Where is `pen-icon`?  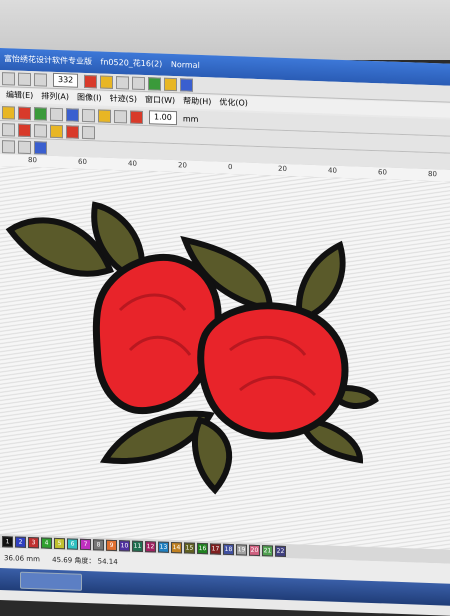 pen-icon is located at coordinates (40, 130).